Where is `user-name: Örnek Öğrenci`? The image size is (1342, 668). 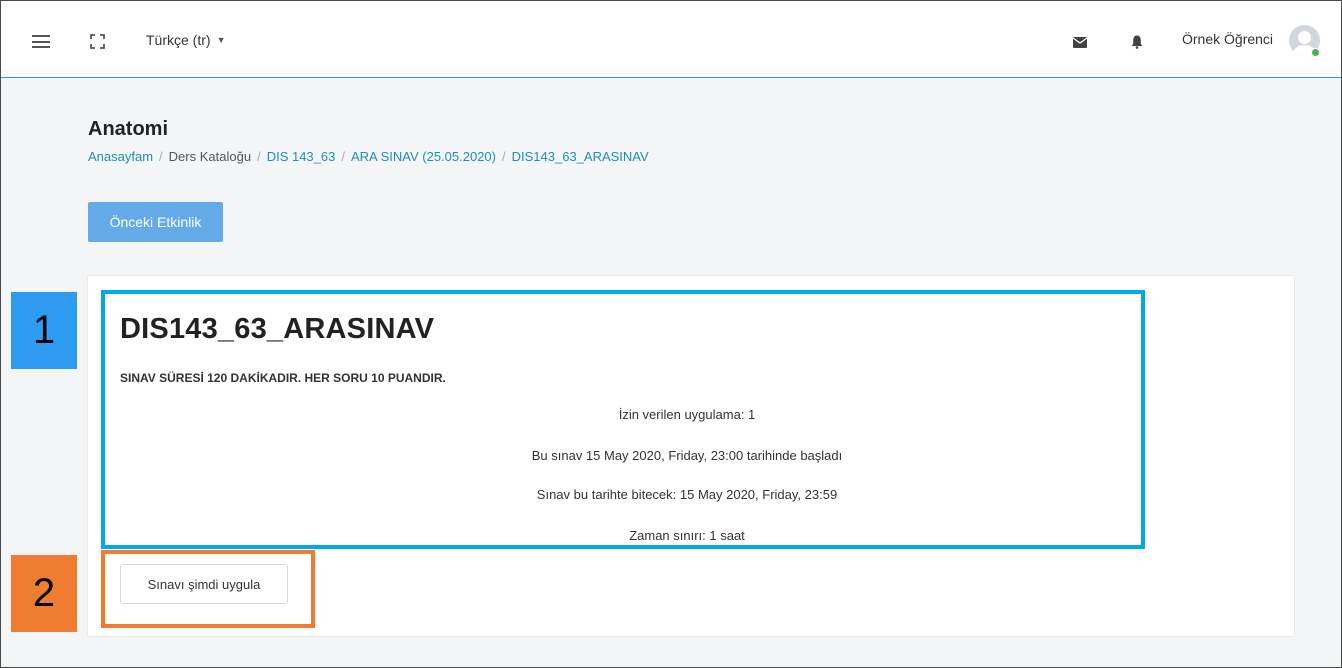
user-name: Örnek Öğrenci is located at coordinates (1228, 39).